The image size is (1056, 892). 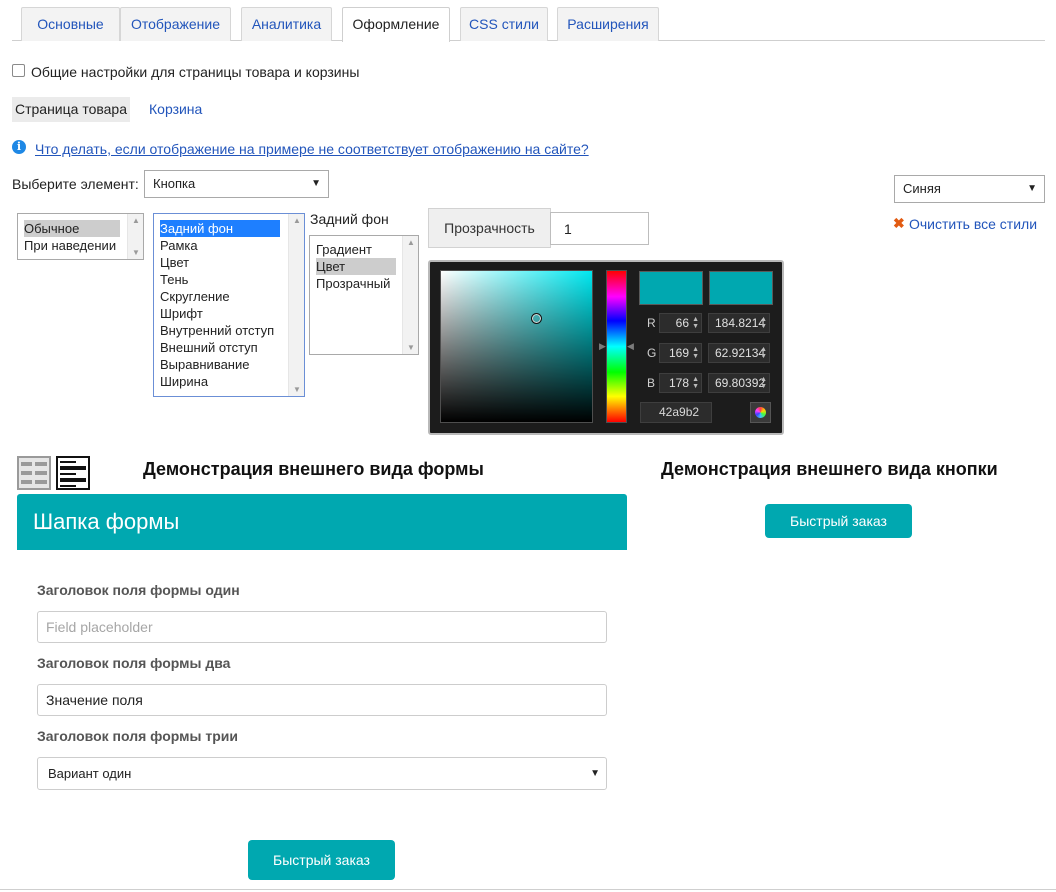 I want to click on field3-label: Заголовок поля формы трии, so click(x=137, y=736).